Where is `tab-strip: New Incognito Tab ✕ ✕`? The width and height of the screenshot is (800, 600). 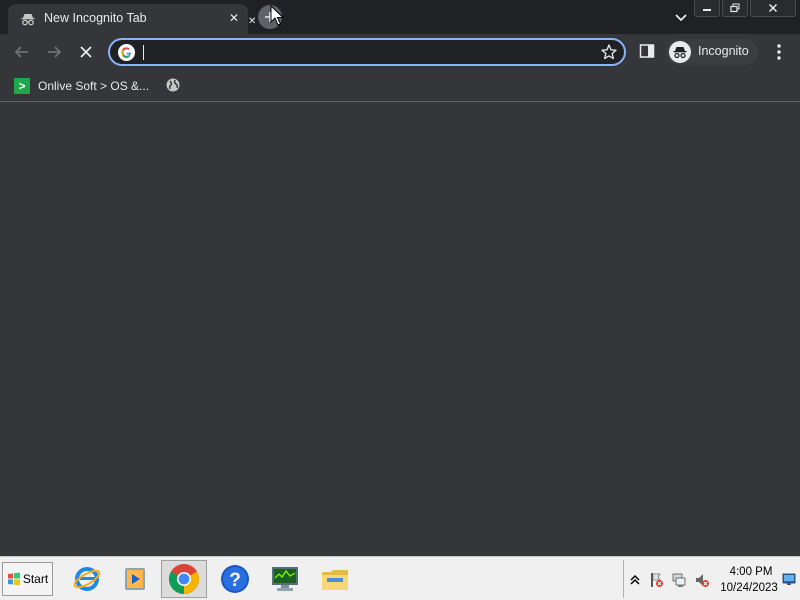 tab-strip: New Incognito Tab ✕ ✕ is located at coordinates (400, 17).